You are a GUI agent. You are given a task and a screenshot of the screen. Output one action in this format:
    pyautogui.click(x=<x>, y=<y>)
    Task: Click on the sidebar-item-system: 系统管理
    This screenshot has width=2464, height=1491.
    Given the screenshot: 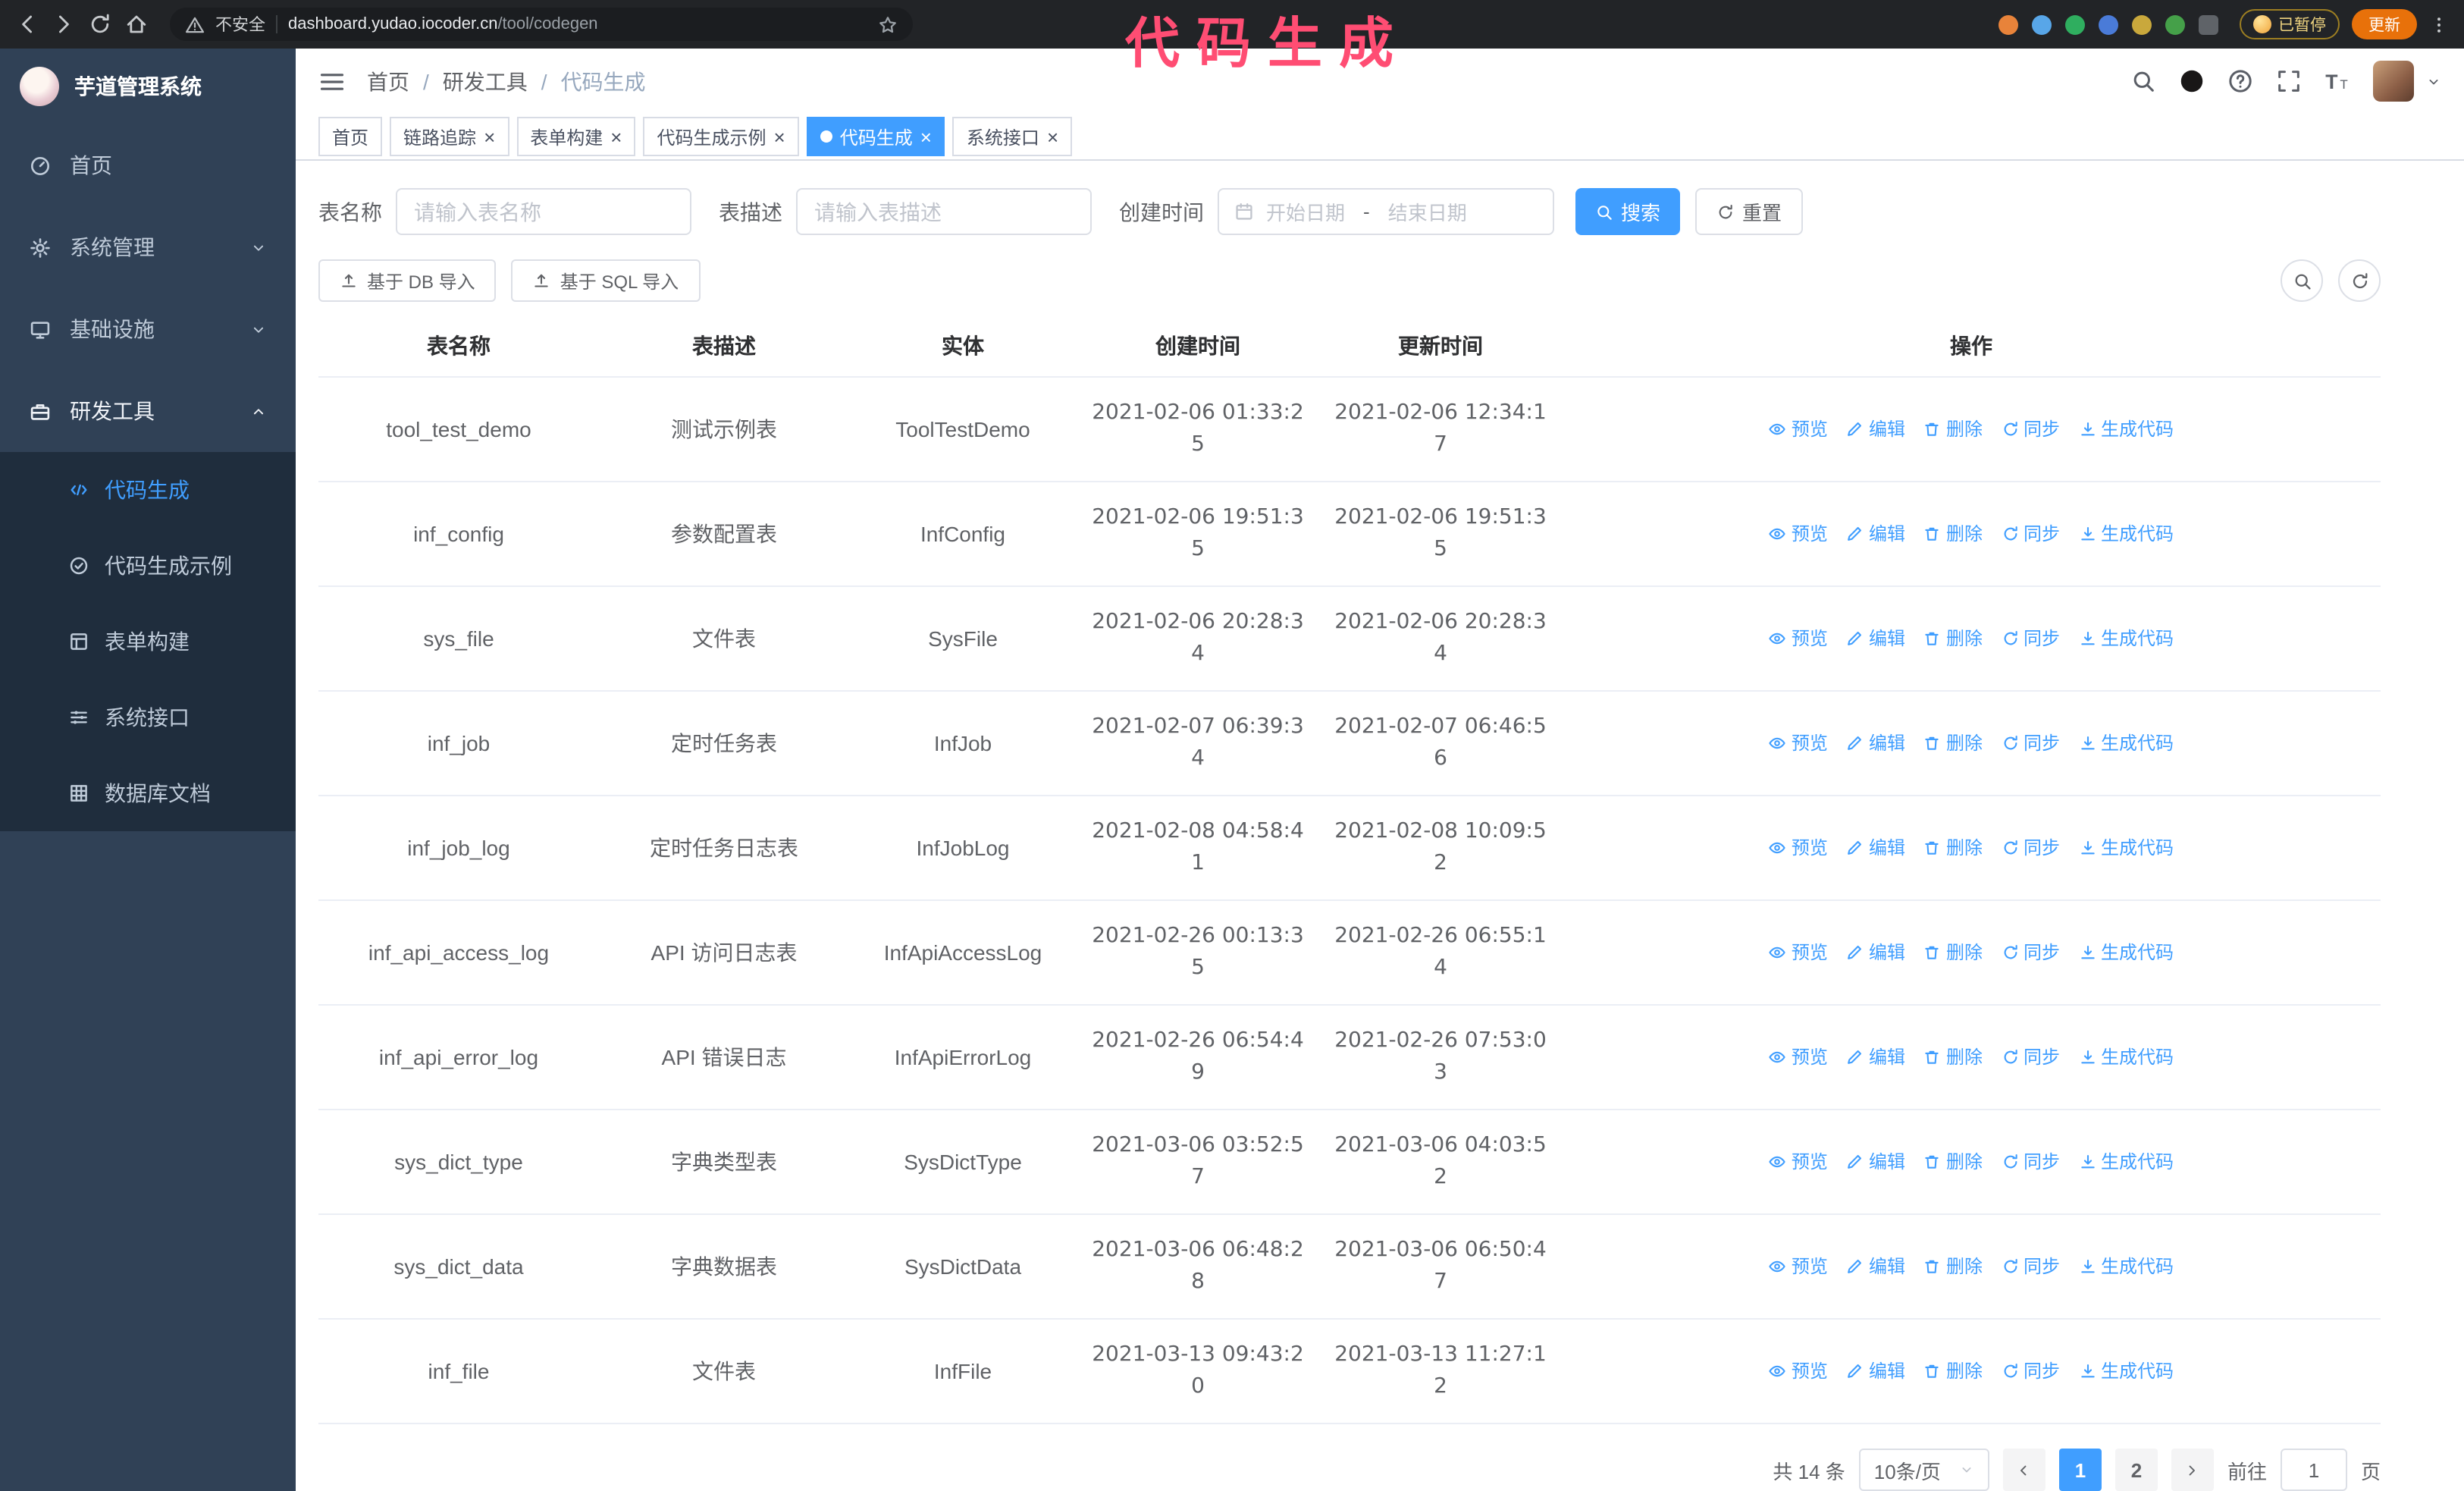 What is the action you would take?
    pyautogui.click(x=148, y=247)
    